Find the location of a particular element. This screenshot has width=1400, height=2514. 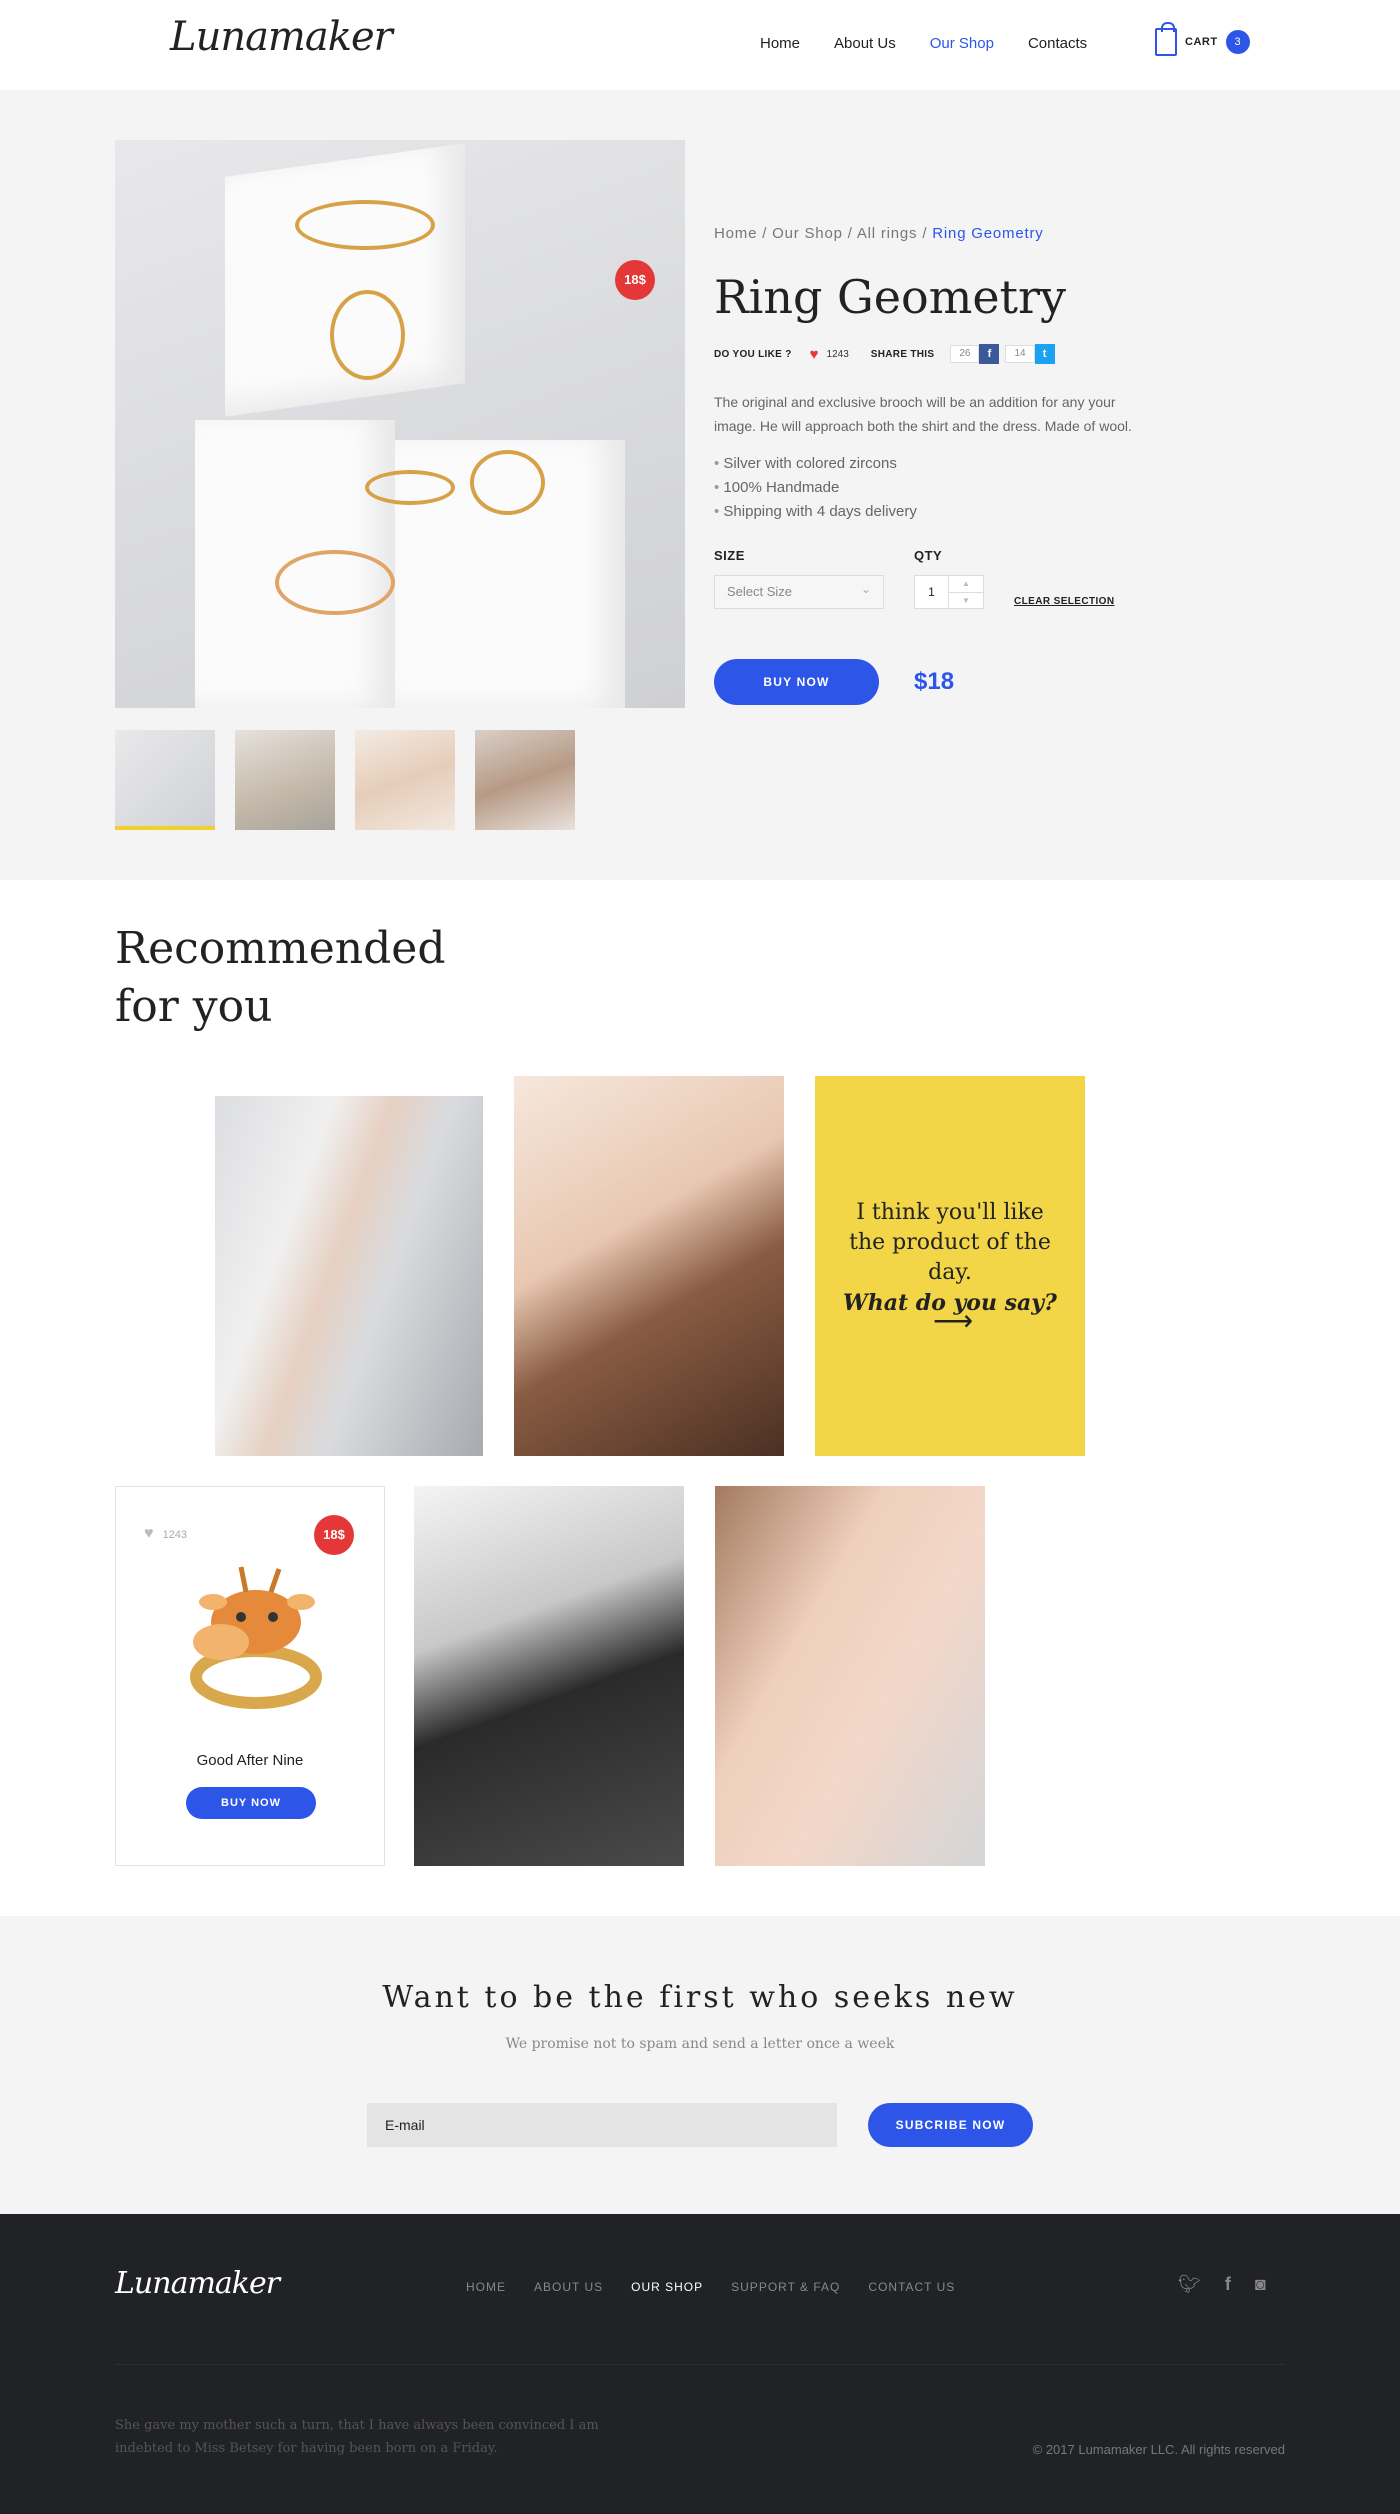

recommended-title-line2: for you is located at coordinates (194, 1006).